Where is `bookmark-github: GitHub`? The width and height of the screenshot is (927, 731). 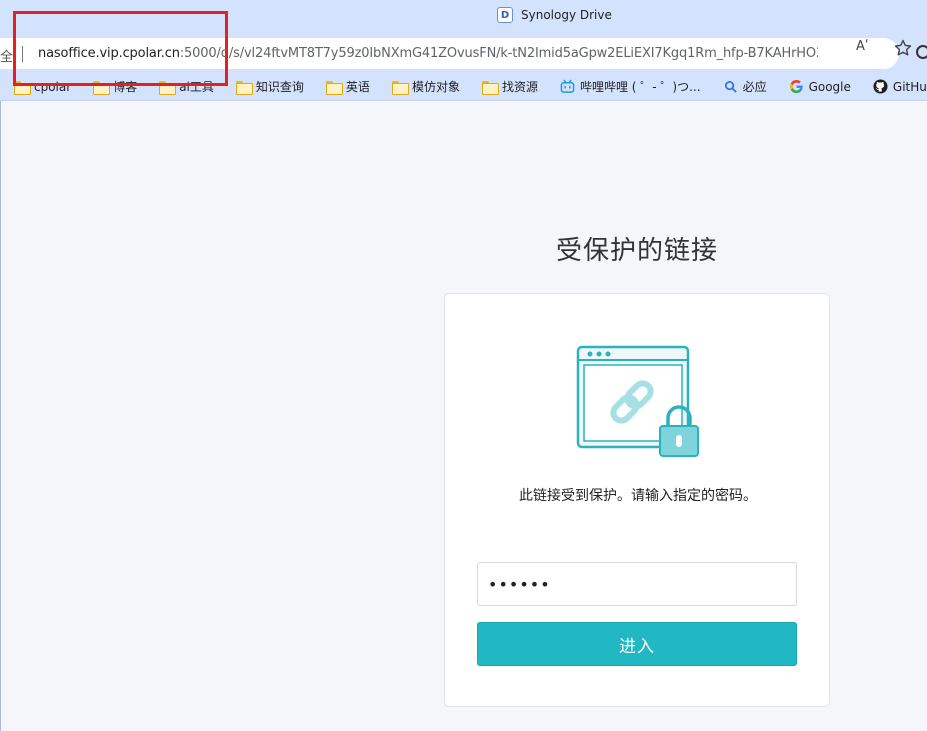 bookmark-github: GitHub is located at coordinates (893, 87).